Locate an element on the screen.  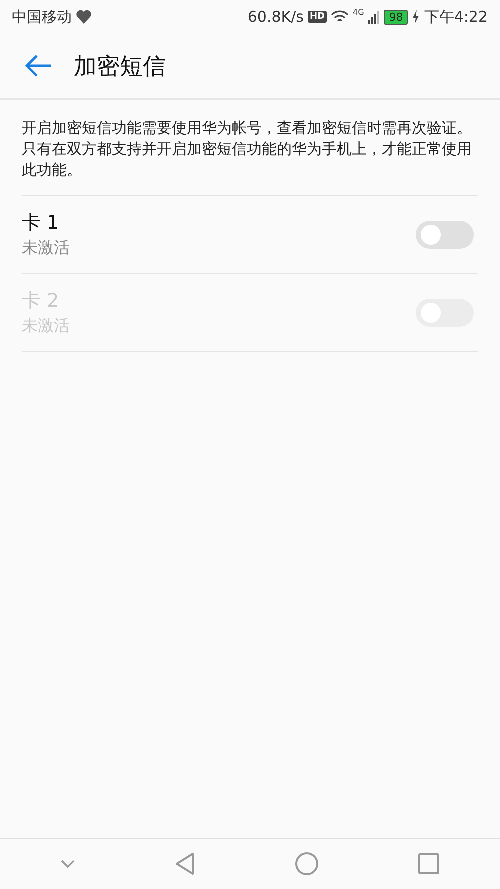
wifi-icon is located at coordinates (340, 17).